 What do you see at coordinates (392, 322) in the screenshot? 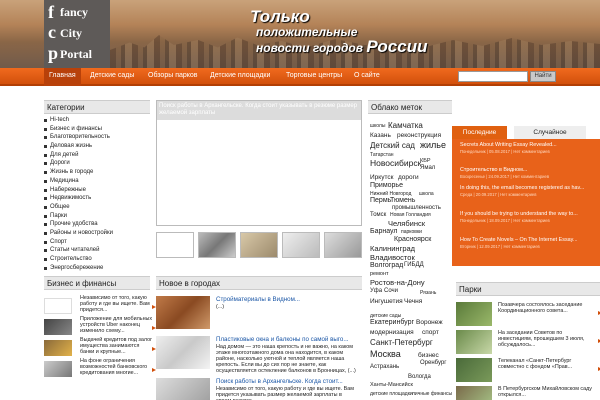
I see `tag-link: Екатеринбург` at bounding box center [392, 322].